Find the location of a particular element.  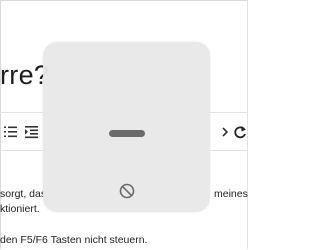

body-line-1-left: sorgt, das is located at coordinates (23, 194).